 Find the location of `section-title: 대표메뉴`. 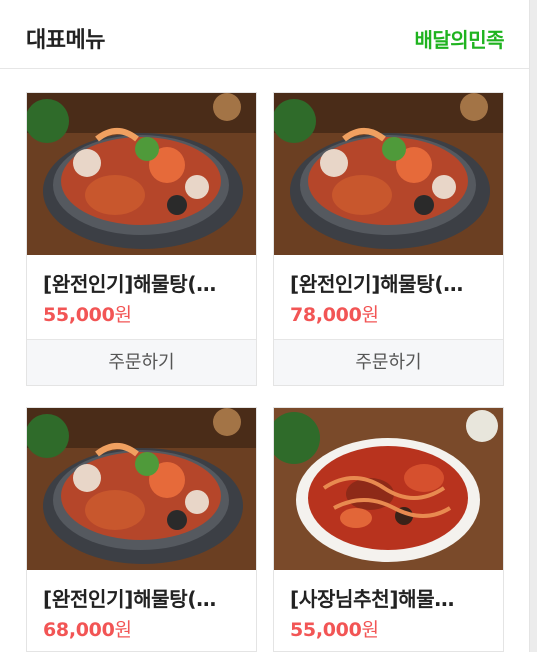

section-title: 대표메뉴 is located at coordinates (65, 40).